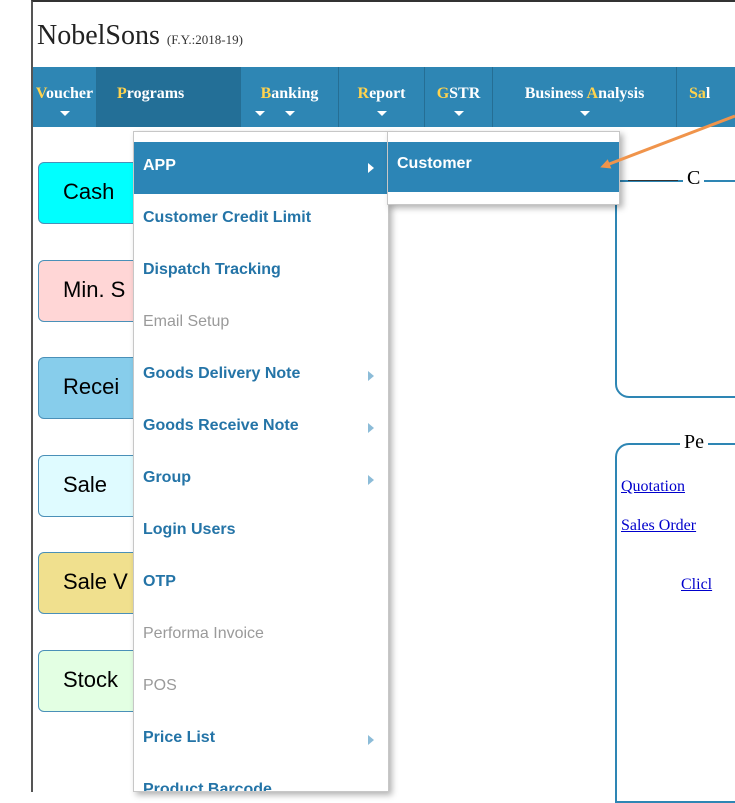 The width and height of the screenshot is (735, 803). I want to click on menu-item-otp: OTP, so click(261, 584).